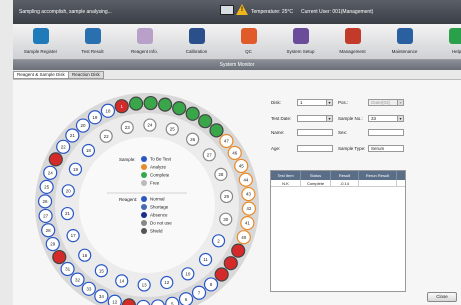 The image size is (461, 305). I want to click on table-header: Test Item Status Result Rerun Result, so click(338, 175).